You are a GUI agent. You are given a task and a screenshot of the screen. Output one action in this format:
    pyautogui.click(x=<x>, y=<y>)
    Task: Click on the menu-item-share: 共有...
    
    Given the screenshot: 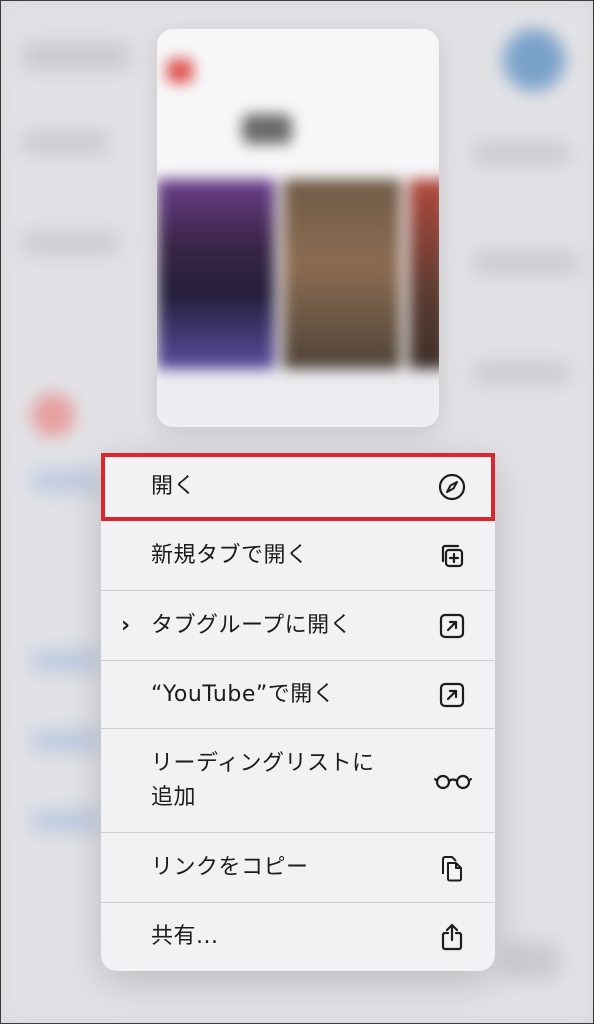 What is the action you would take?
    pyautogui.click(x=298, y=937)
    